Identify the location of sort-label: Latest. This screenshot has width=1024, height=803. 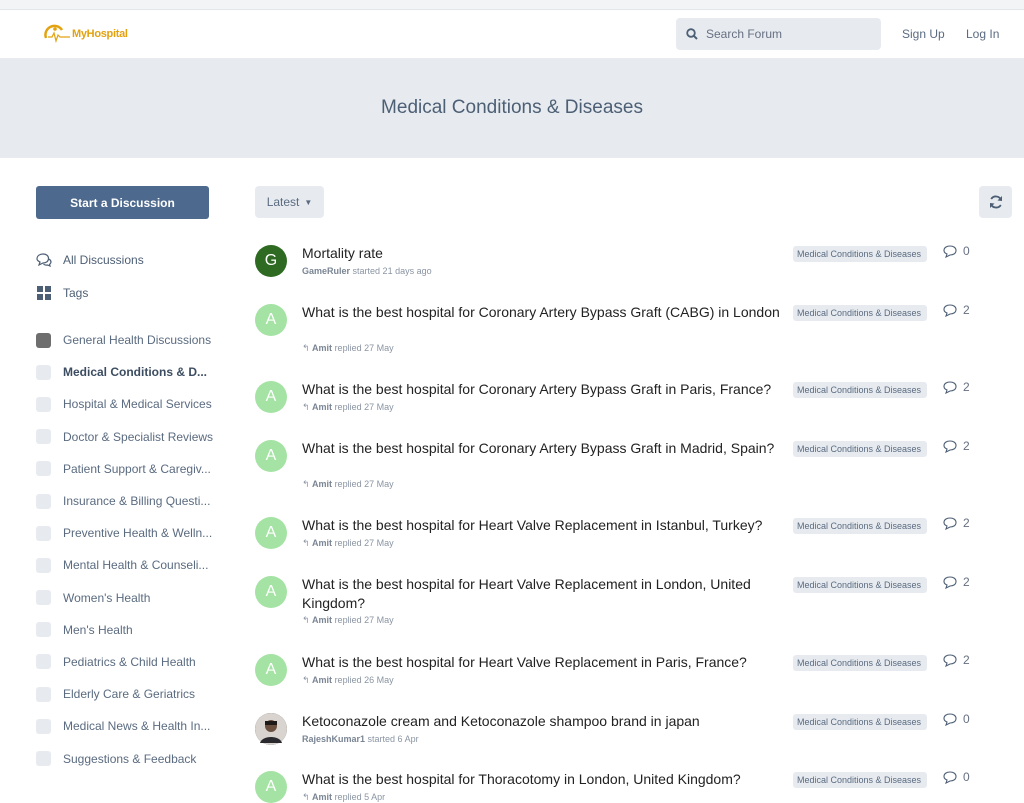
(283, 202).